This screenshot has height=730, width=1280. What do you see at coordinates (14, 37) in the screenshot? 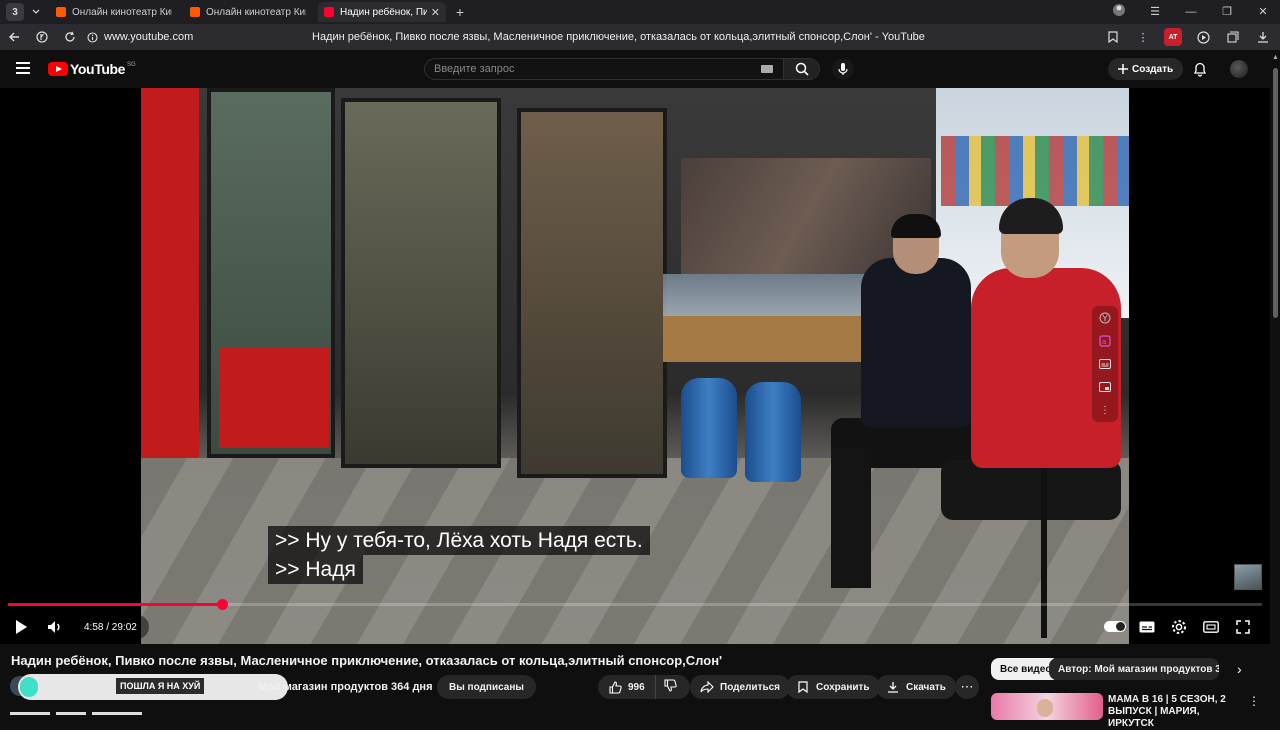
I see `back-icon` at bounding box center [14, 37].